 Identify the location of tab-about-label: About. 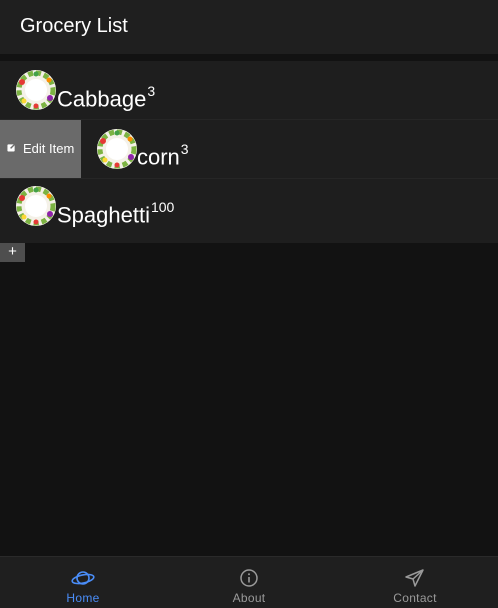
(249, 598).